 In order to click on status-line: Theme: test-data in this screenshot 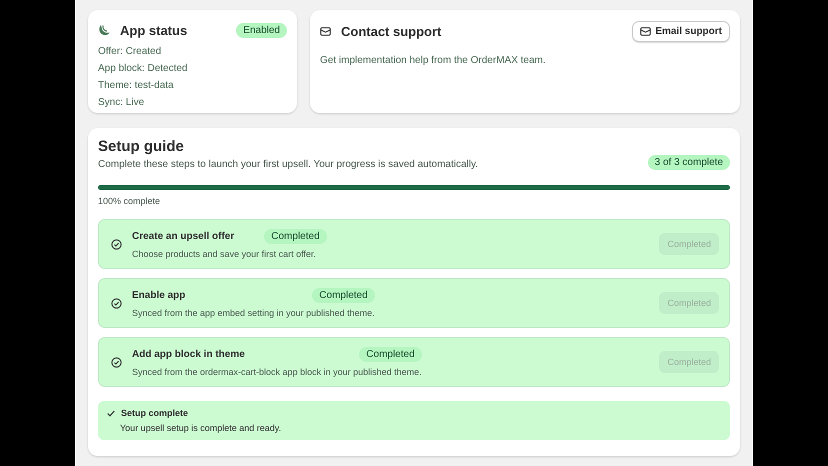, I will do `click(136, 85)`.